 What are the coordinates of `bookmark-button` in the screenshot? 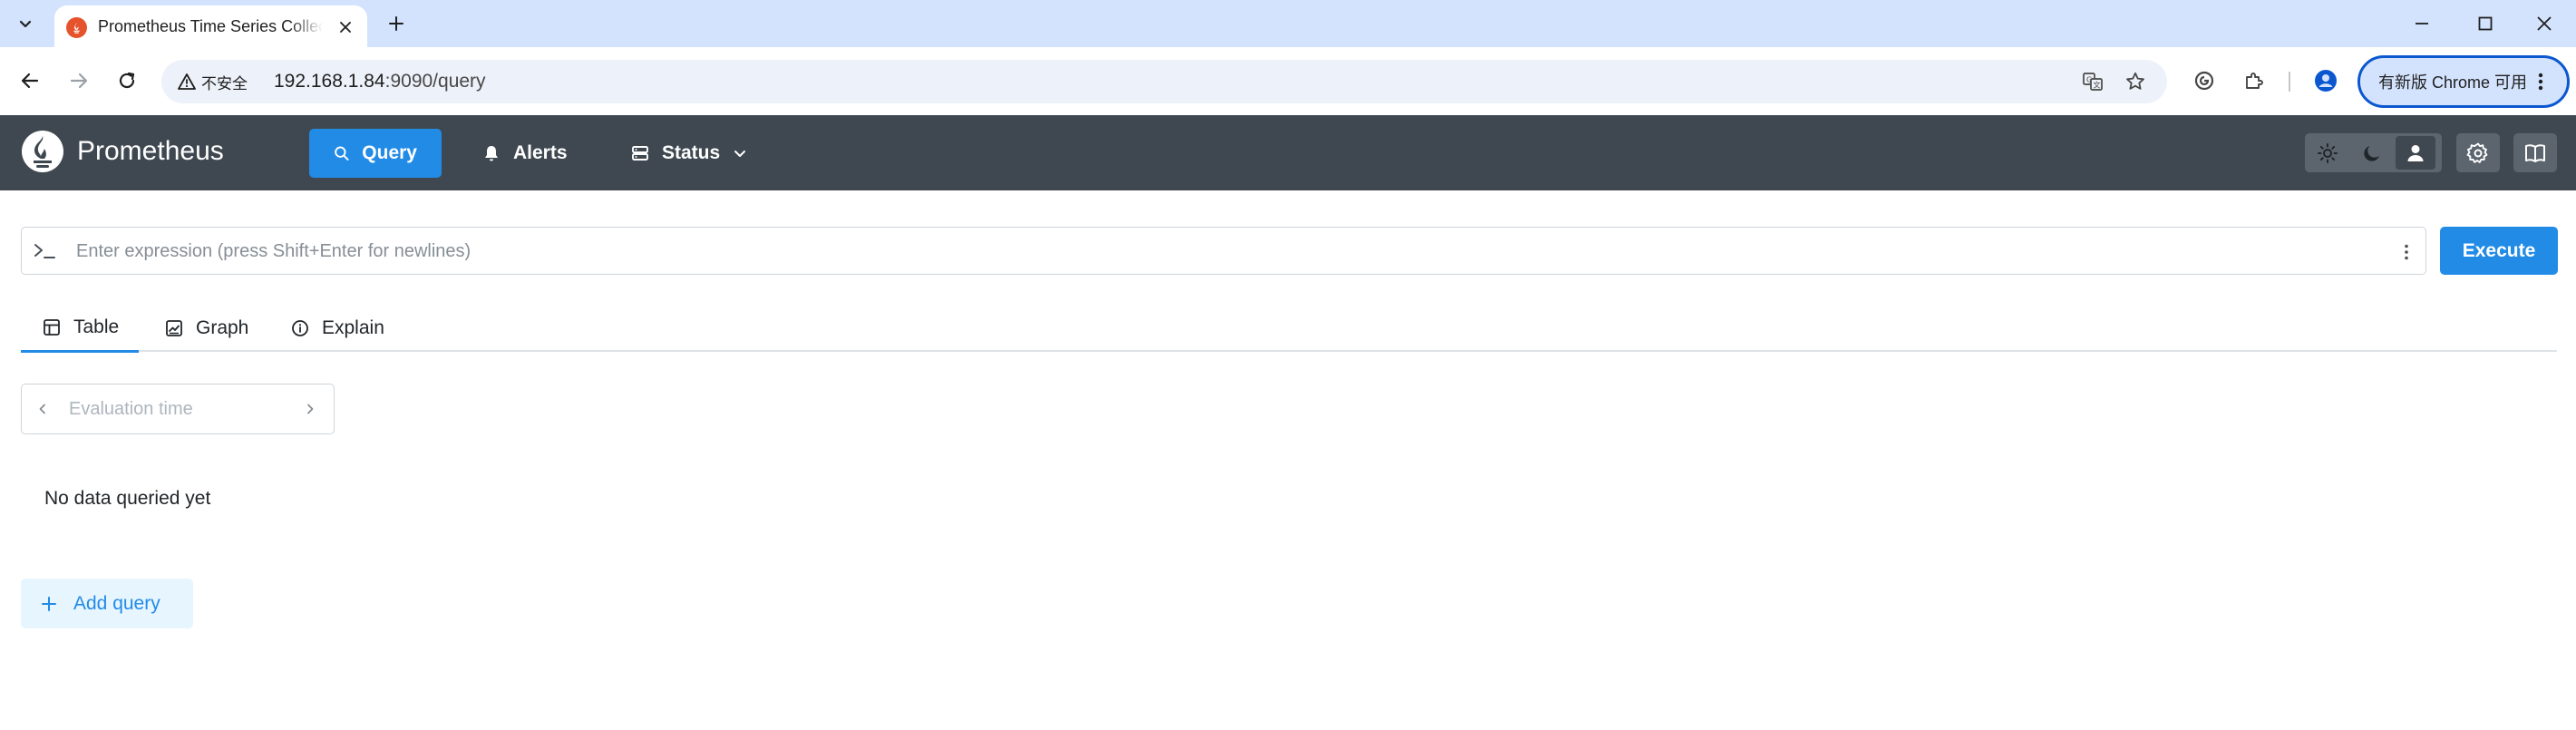 It's located at (2135, 81).